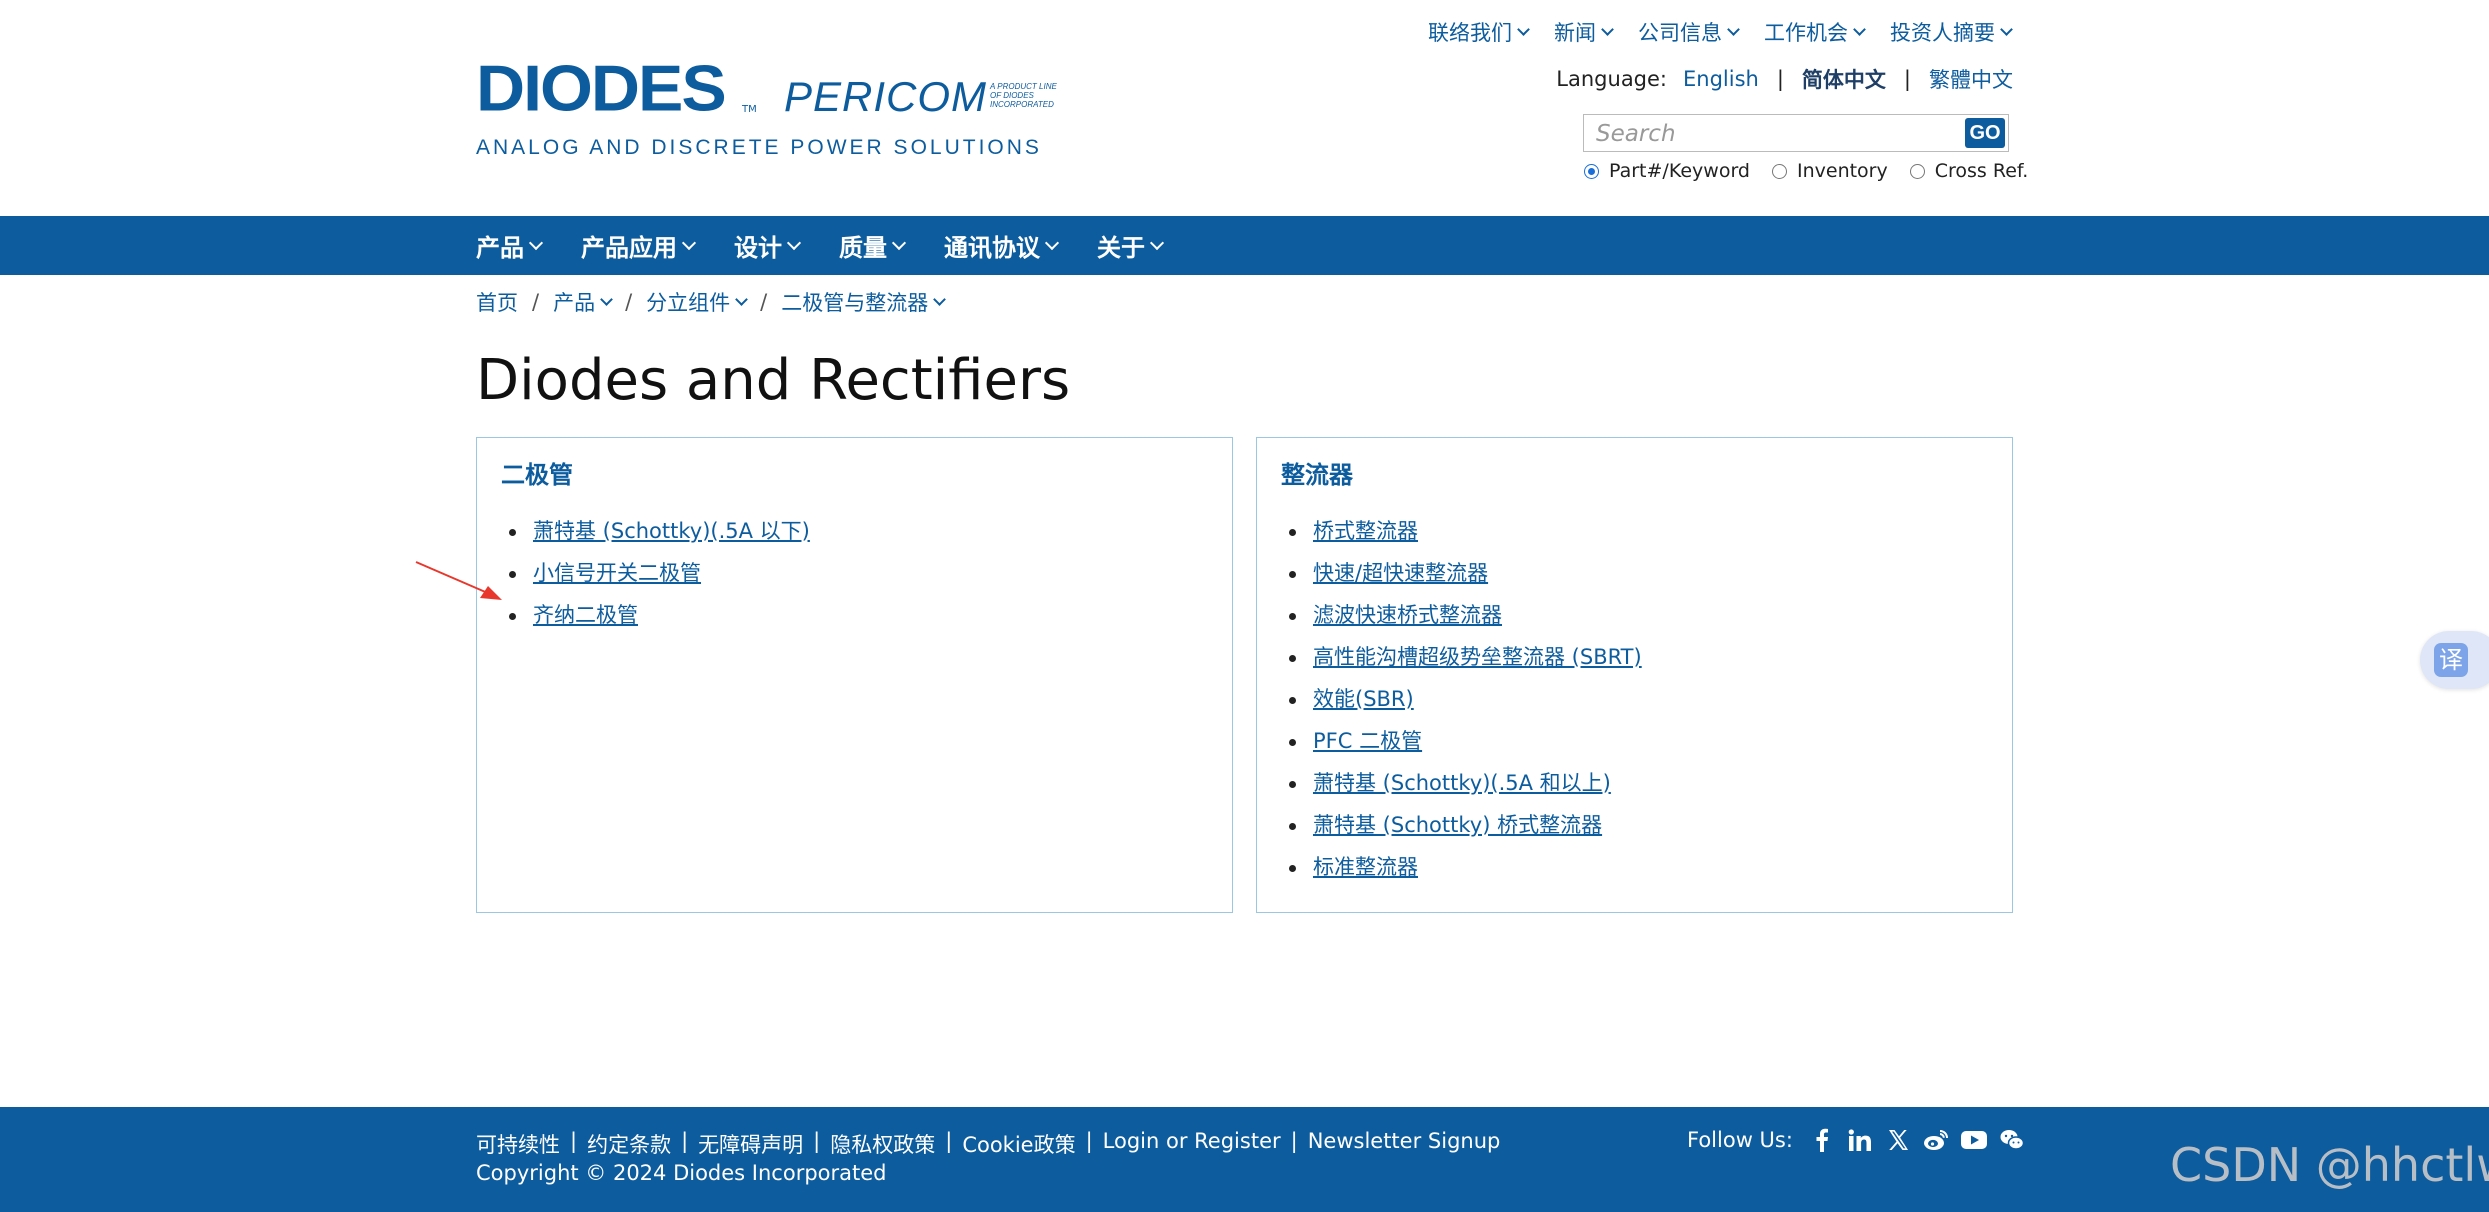  I want to click on breadcrumb: 首页 / 产品 / 分立组件 / 二极管与整流器, so click(711, 302).